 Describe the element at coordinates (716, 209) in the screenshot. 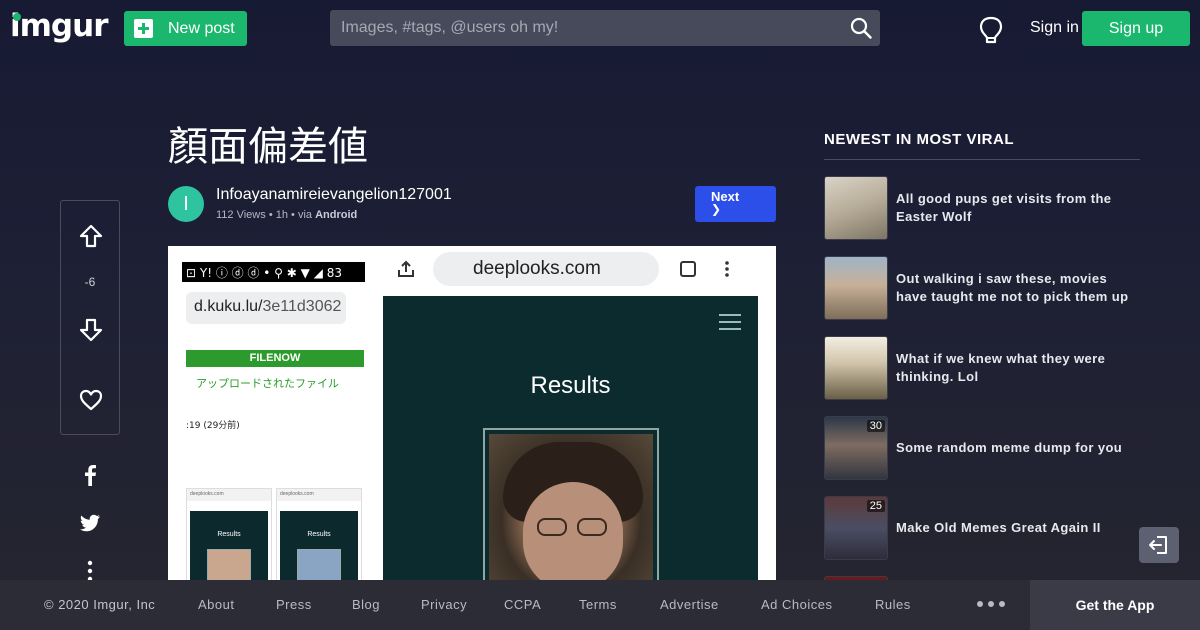

I see `chevron-right-icon: ❯` at that location.